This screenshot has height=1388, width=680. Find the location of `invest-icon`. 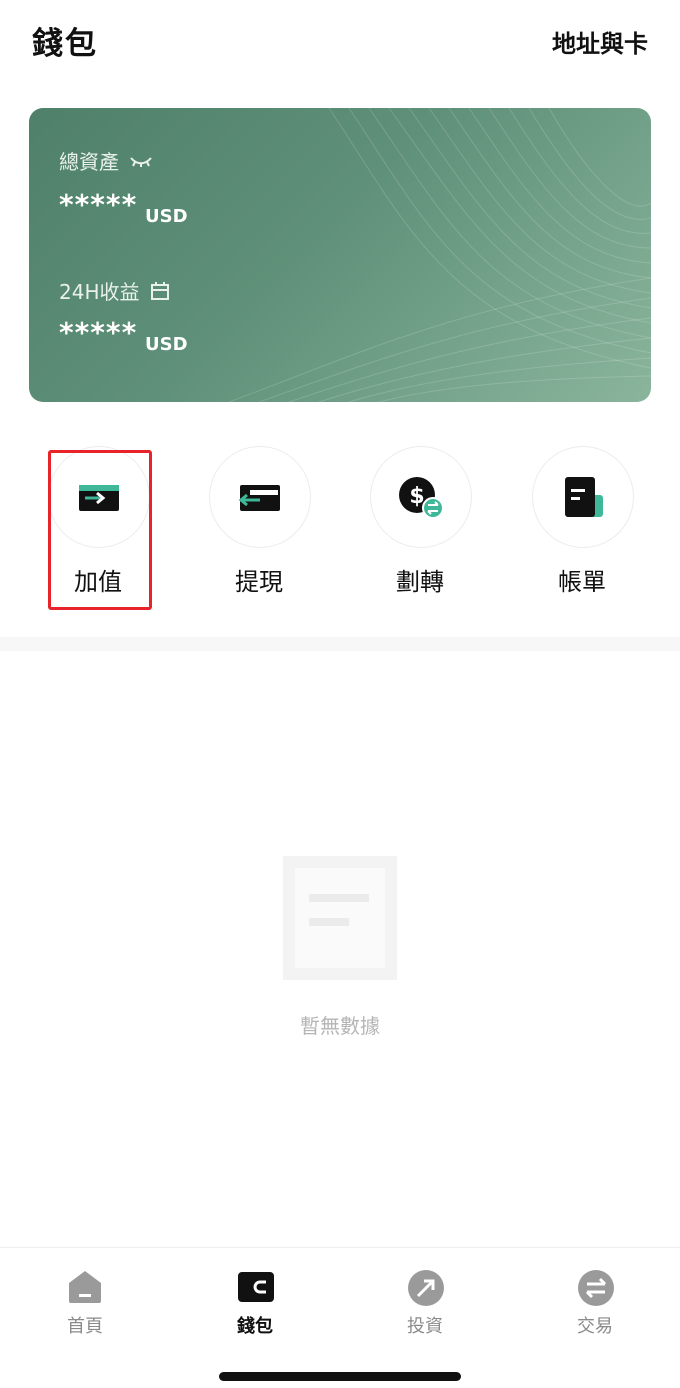

invest-icon is located at coordinates (426, 1288).